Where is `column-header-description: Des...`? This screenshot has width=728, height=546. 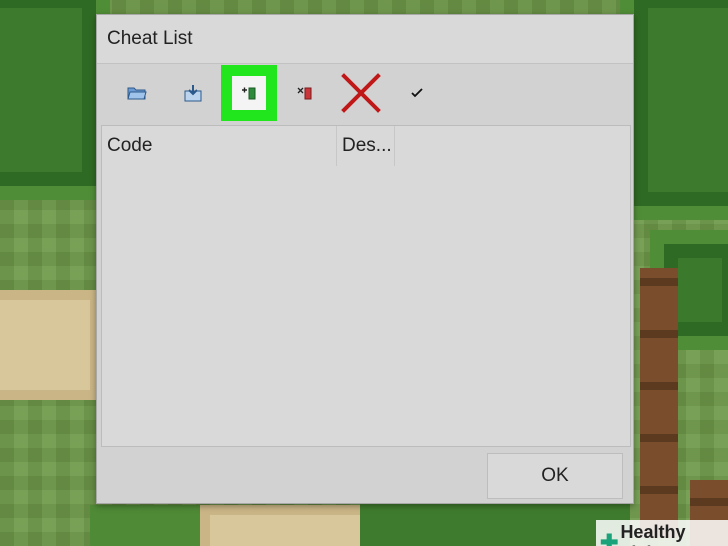
column-header-description: Des... is located at coordinates (366, 146).